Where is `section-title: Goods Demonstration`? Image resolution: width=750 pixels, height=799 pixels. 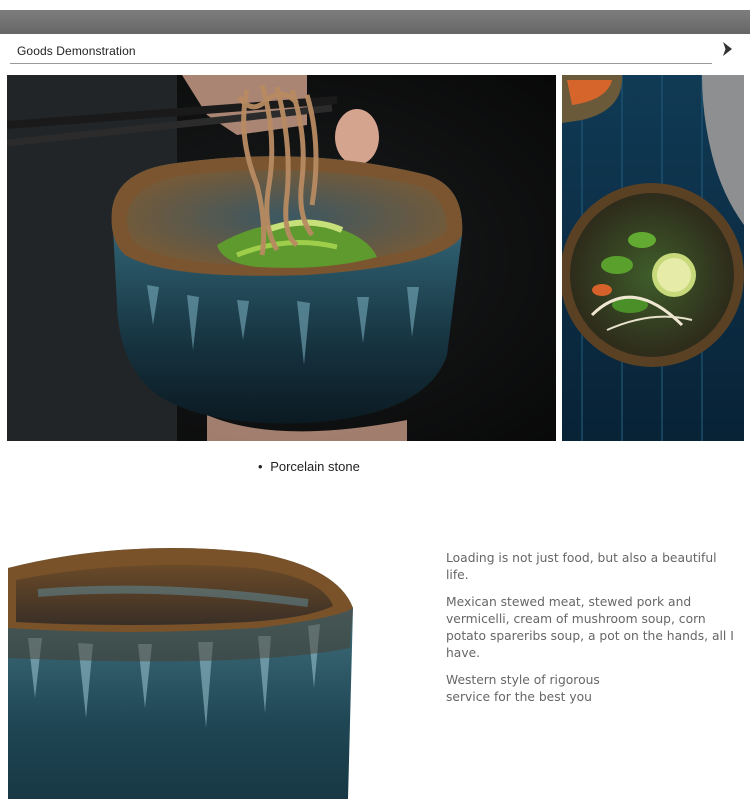 section-title: Goods Demonstration is located at coordinates (76, 51).